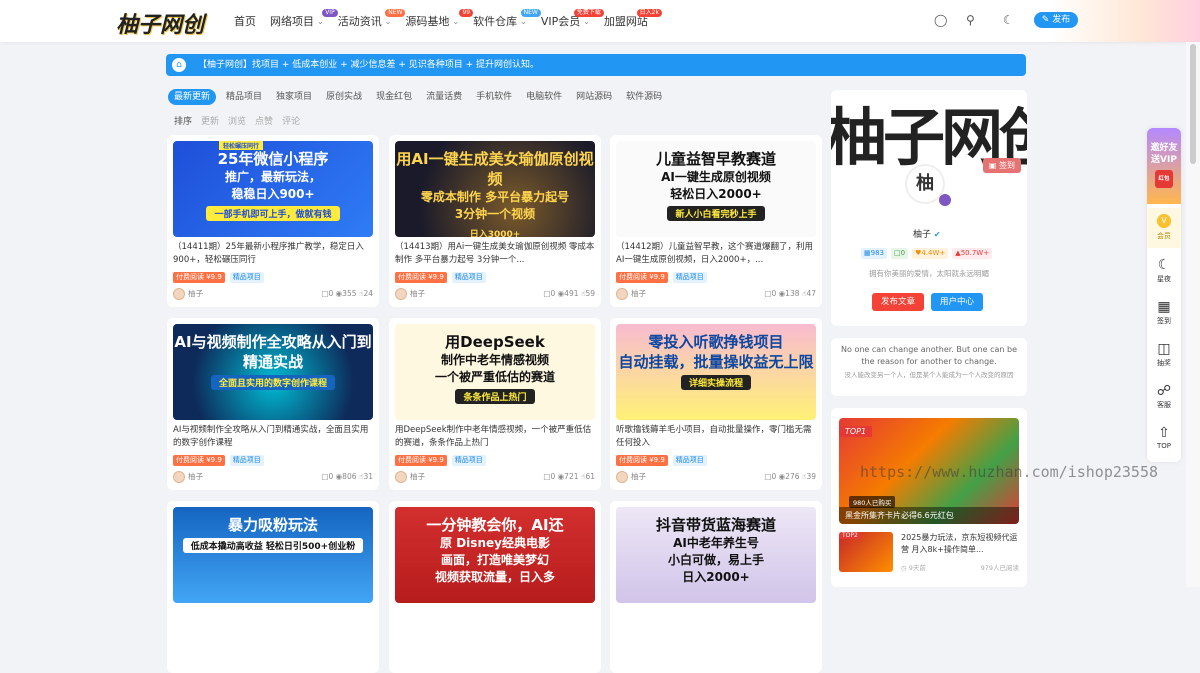 The height and width of the screenshot is (673, 1200). I want to click on post-thumbnail: AI与视频制作全攻略从入门到精通实战 全面且实用的数字创作课程, so click(273, 372).